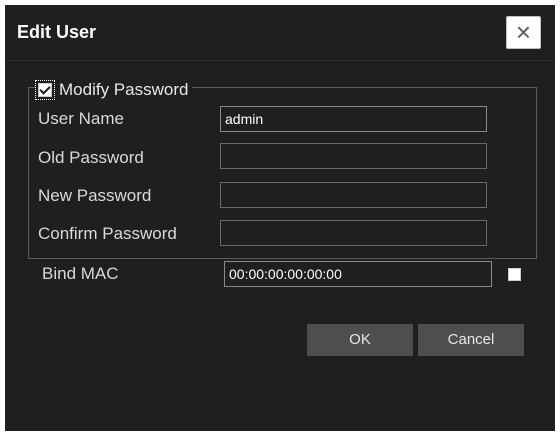 Image resolution: width=560 pixels, height=435 pixels. I want to click on new-password-input, so click(353, 195).